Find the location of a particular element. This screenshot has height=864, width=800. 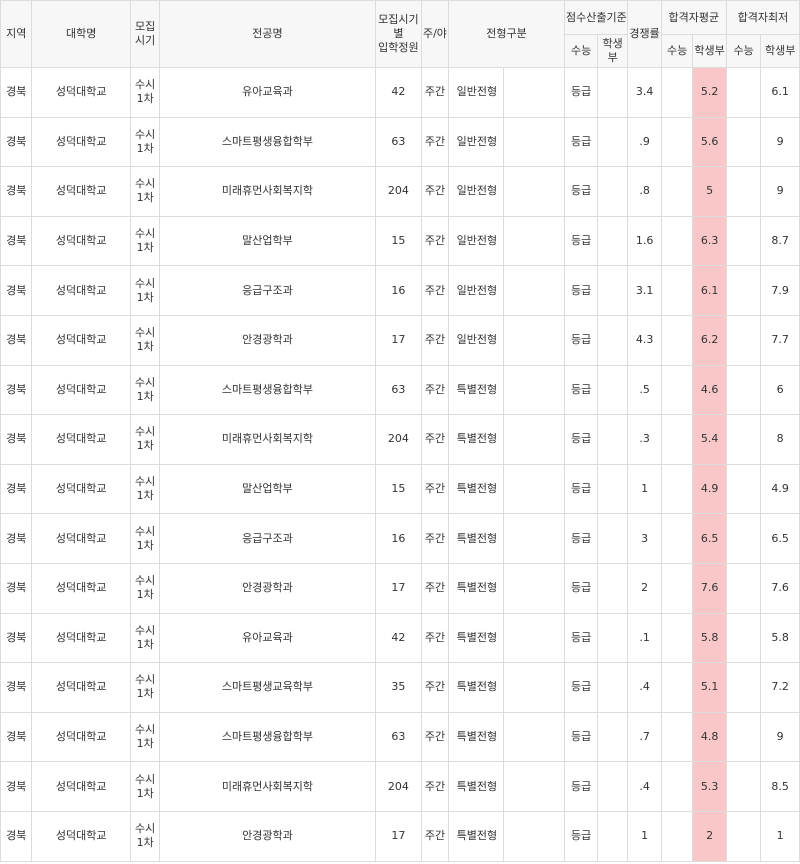

cell-competition: .9 is located at coordinates (644, 142).